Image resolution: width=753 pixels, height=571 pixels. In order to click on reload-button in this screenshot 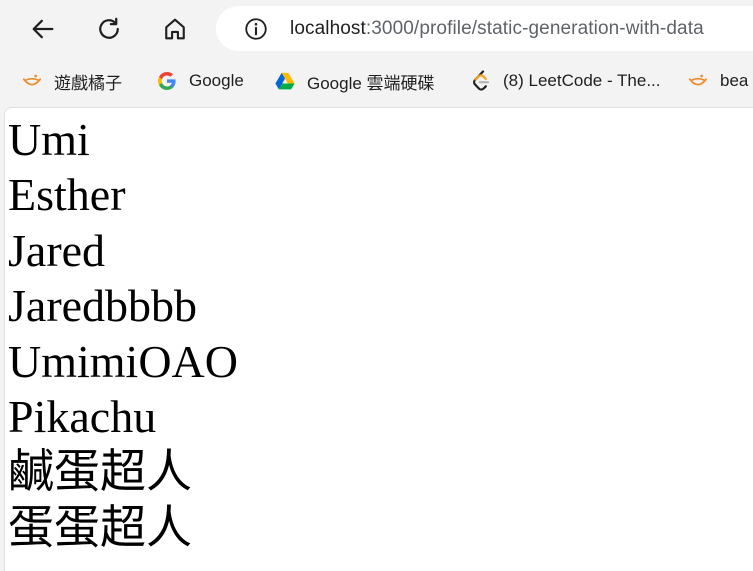, I will do `click(109, 29)`.